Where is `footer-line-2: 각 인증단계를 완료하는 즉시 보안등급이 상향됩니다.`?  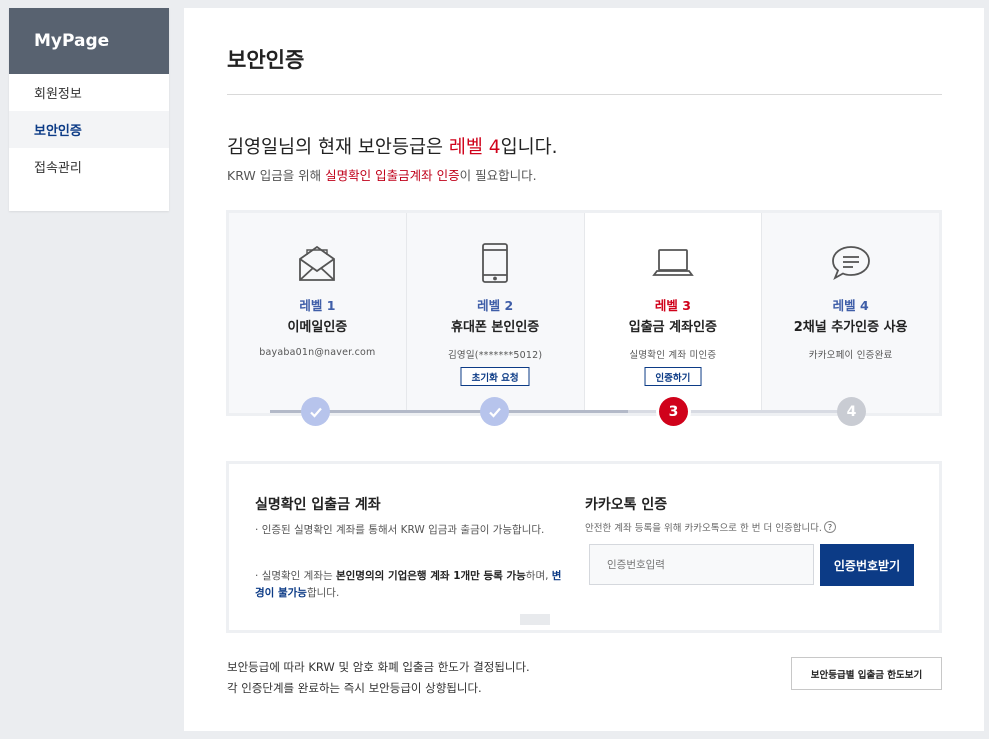 footer-line-2: 각 인증단계를 완료하는 즉시 보안등급이 상향됩니다. is located at coordinates (354, 688).